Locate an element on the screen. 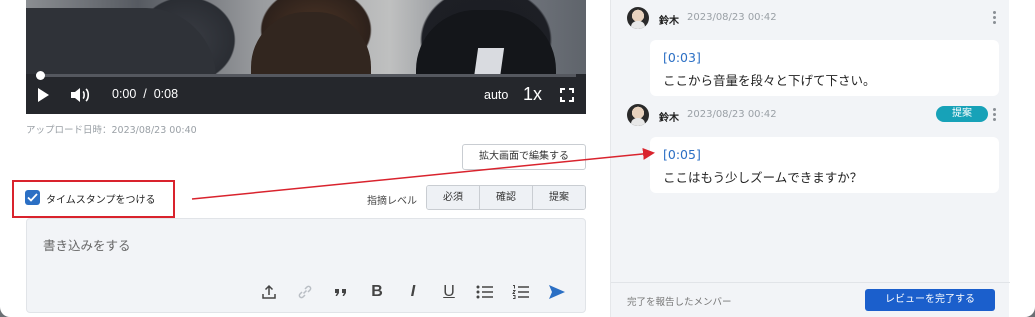 Image resolution: width=1035 pixels, height=317 pixels. completed-members-label: 完了を報告したメンバー is located at coordinates (679, 302).